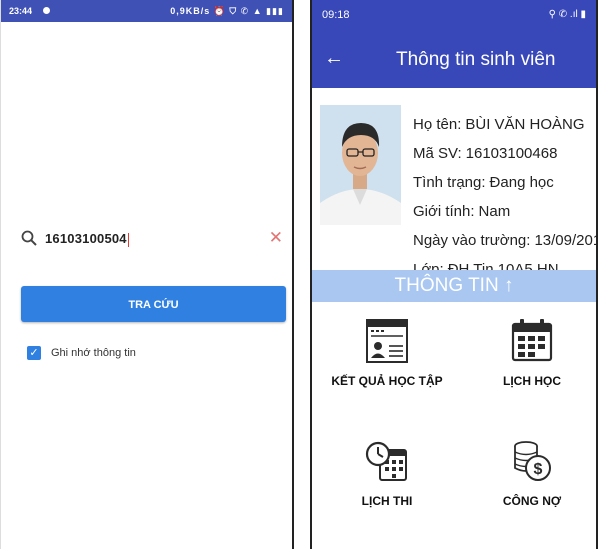 The height and width of the screenshot is (549, 598). I want to click on status-icons: 0,9KB/s ⏰ ⛉ ✆ ▲ ▮▮▮, so click(227, 11).